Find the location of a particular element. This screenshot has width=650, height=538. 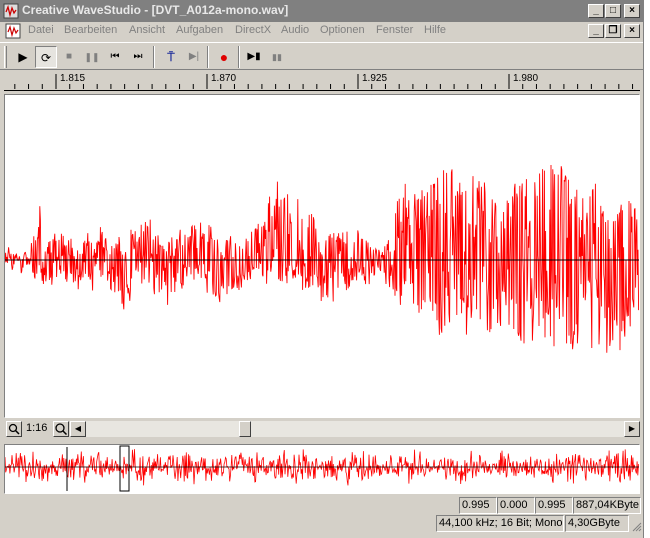

play-to-end-icon: ▶| is located at coordinates (194, 56).